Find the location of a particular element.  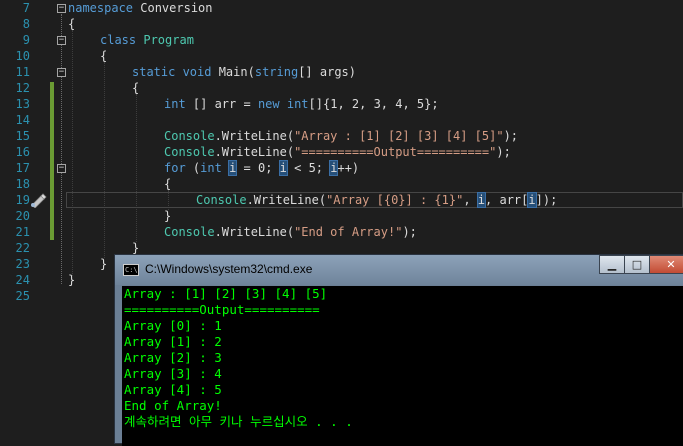

line-number: 19 is located at coordinates (22, 200).